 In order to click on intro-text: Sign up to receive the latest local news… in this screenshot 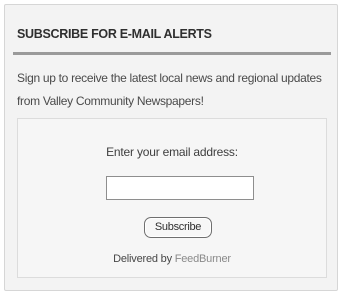, I will do `click(169, 89)`.